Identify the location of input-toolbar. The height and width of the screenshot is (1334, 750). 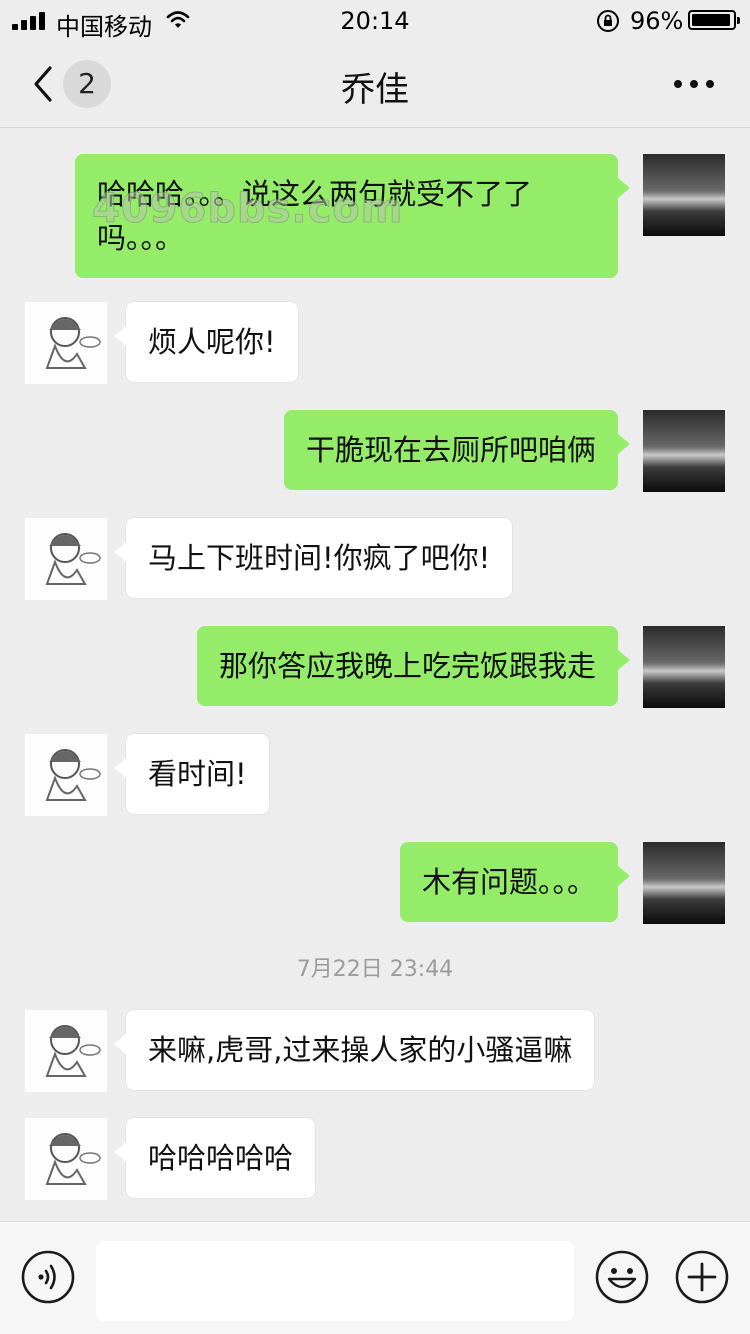
(375, 1277).